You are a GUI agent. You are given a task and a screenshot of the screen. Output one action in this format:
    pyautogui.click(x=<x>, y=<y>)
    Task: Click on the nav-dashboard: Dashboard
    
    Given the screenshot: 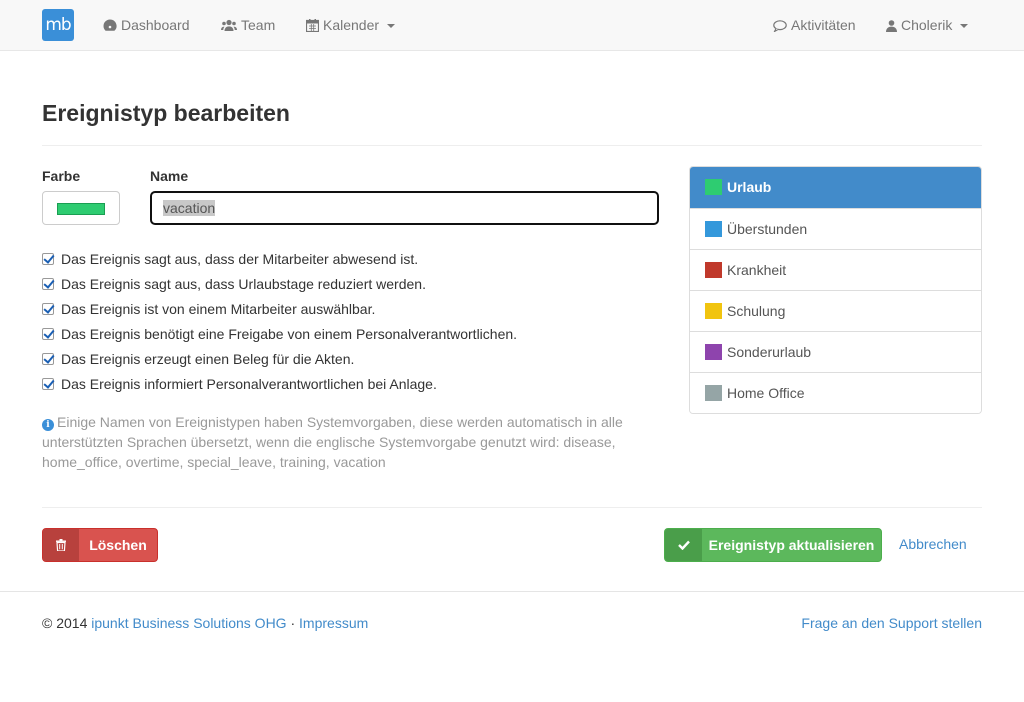 What is the action you would take?
    pyautogui.click(x=146, y=25)
    